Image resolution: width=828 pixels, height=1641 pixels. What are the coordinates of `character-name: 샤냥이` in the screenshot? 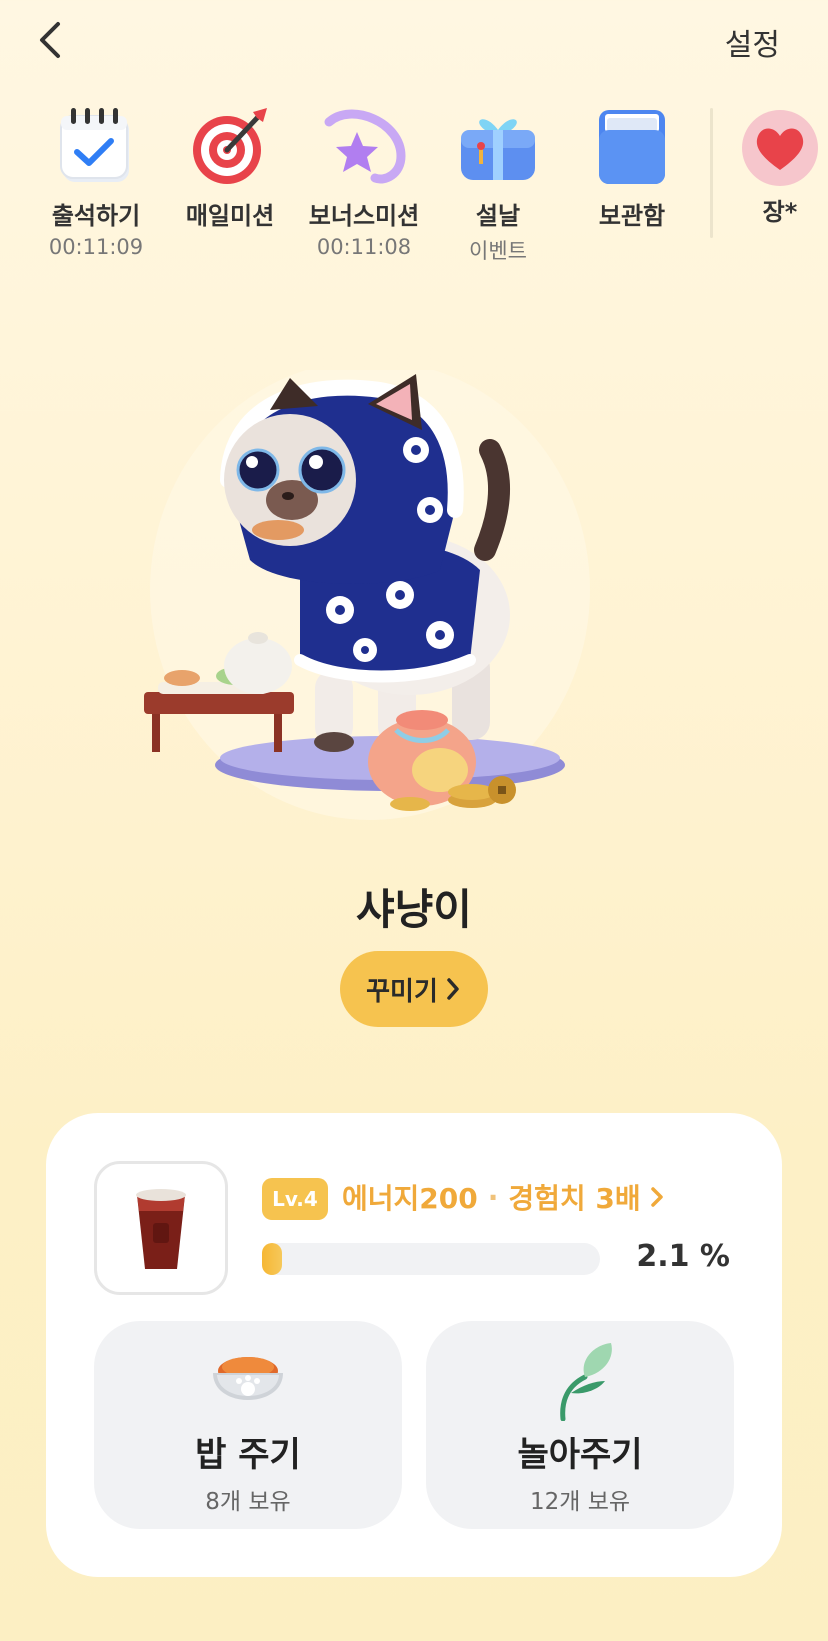 It's located at (414, 909).